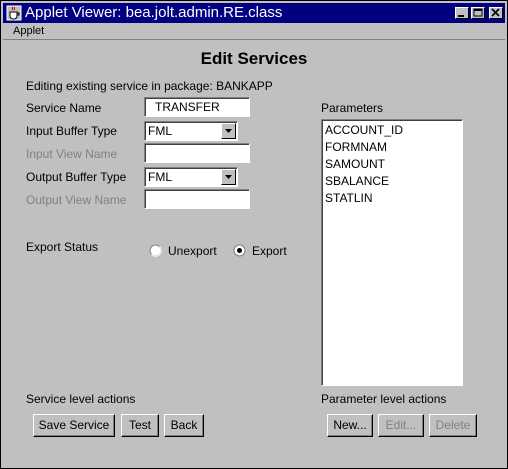 The image size is (508, 469). I want to click on input-view-field, so click(197, 153).